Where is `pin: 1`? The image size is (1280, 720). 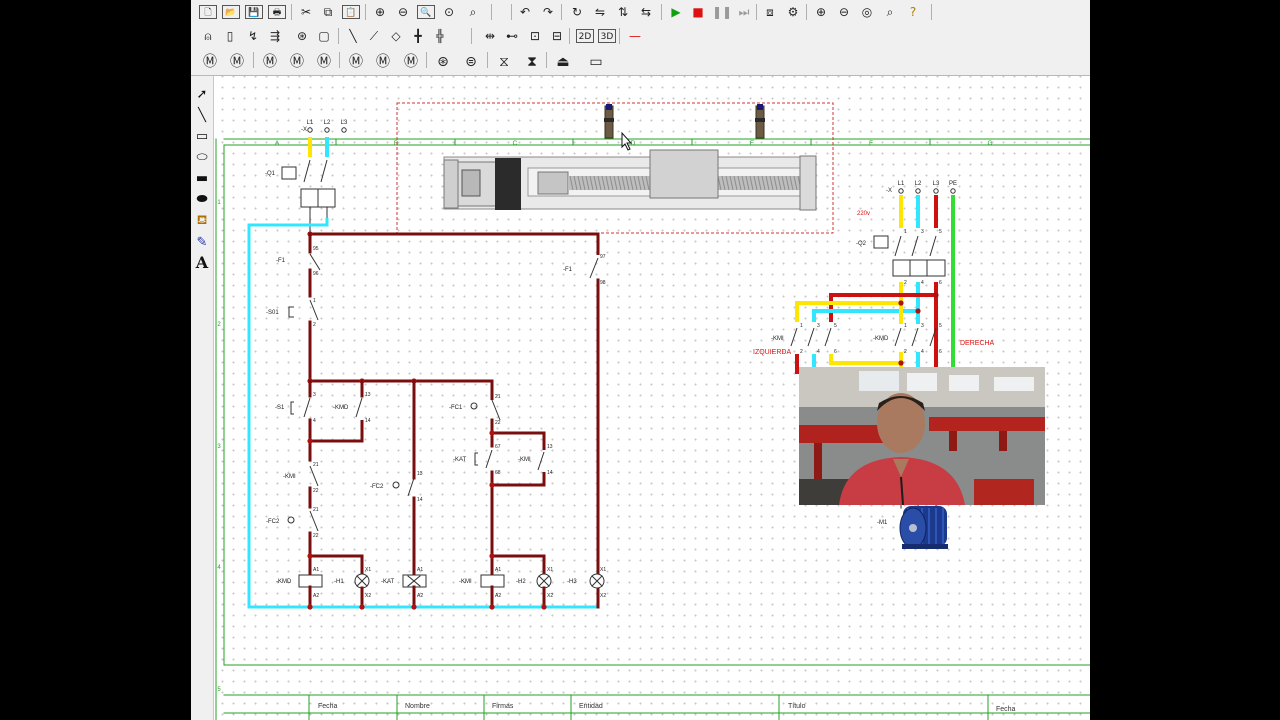 pin: 1 is located at coordinates (905, 326).